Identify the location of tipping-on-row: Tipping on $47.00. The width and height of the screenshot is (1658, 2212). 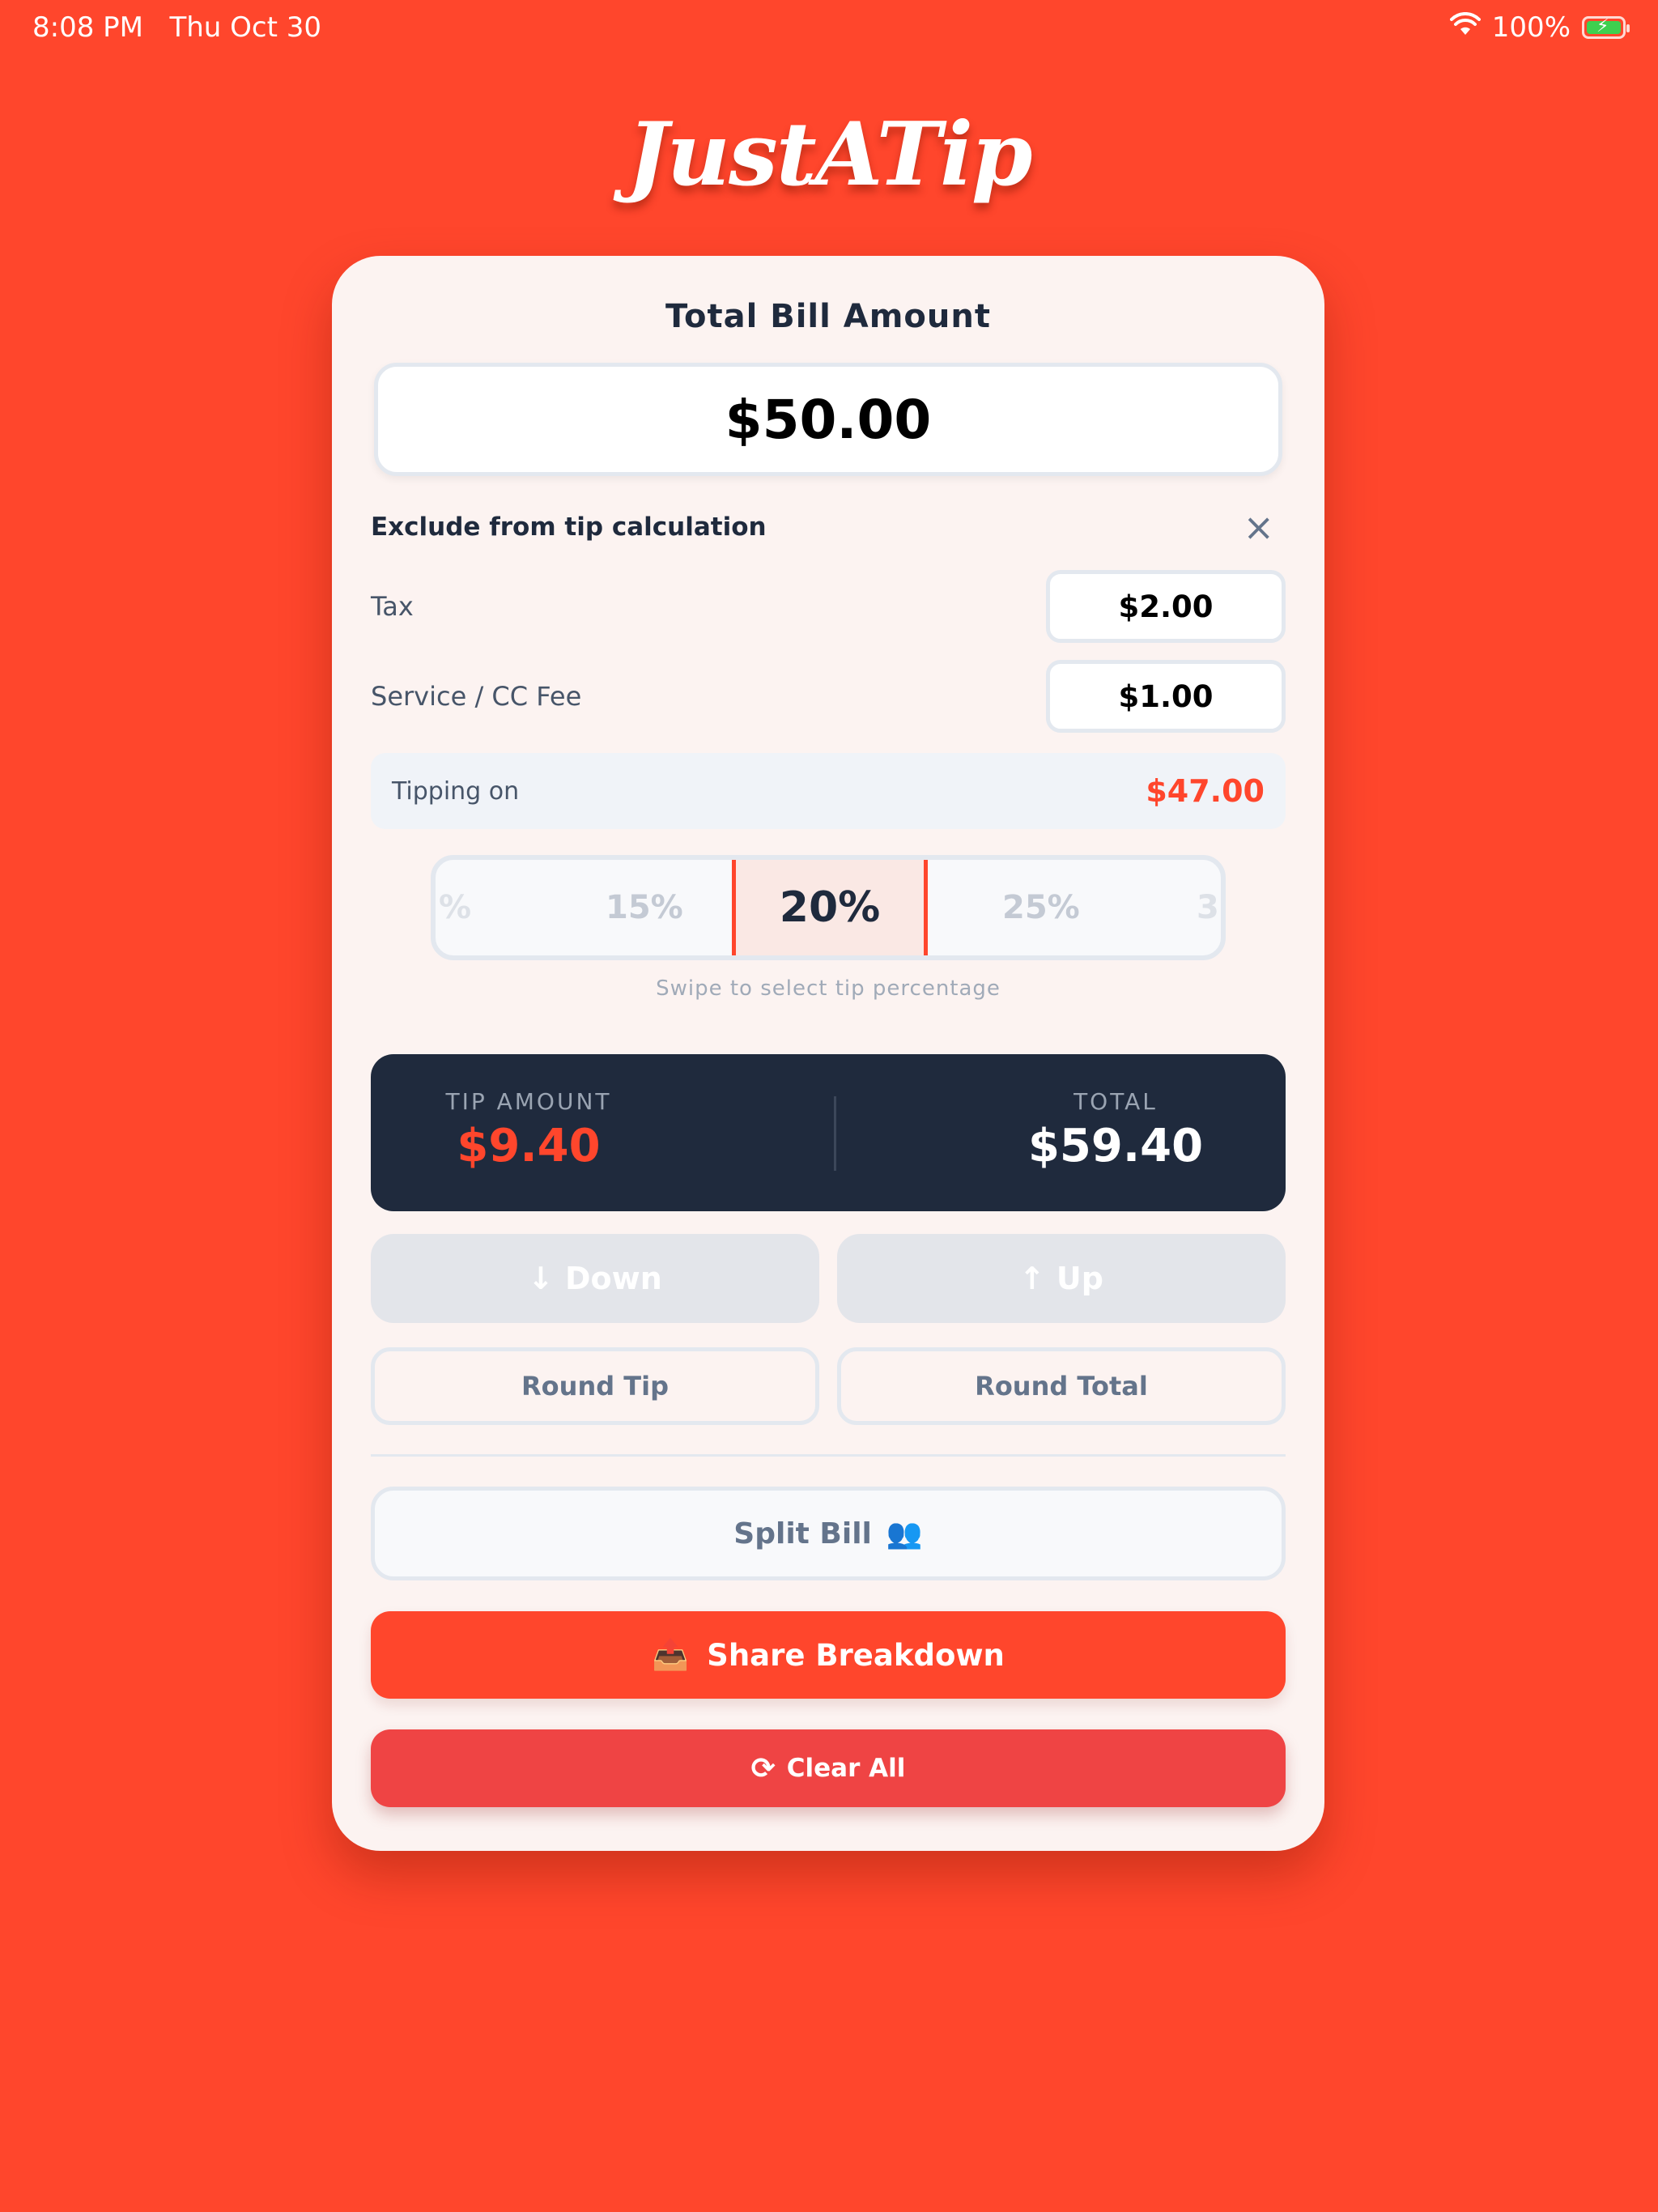
(828, 791).